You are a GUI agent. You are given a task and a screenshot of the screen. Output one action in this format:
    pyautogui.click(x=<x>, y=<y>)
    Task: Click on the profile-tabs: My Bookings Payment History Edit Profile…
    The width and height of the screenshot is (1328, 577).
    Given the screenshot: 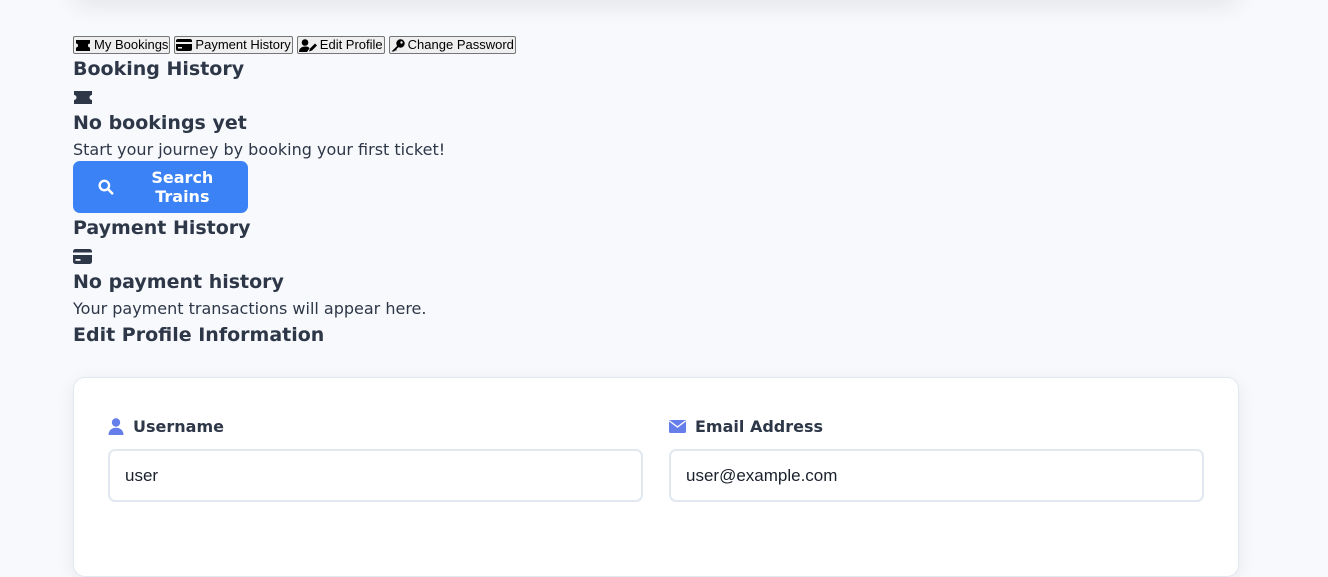 What is the action you would take?
    pyautogui.click(x=656, y=45)
    